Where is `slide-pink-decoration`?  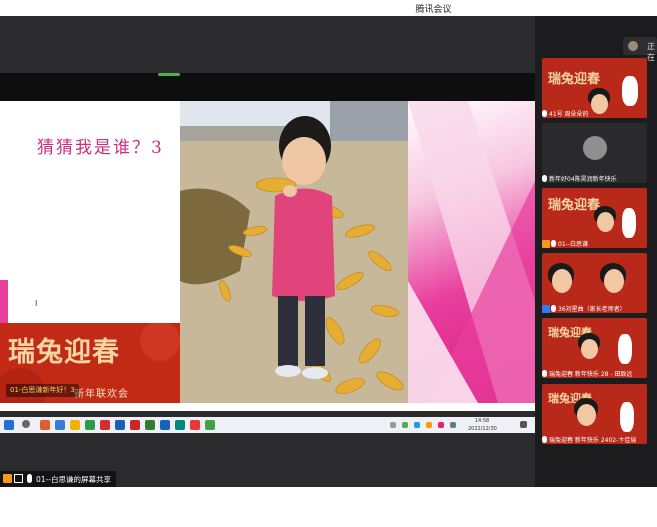
slide-pink-decoration is located at coordinates (471, 252).